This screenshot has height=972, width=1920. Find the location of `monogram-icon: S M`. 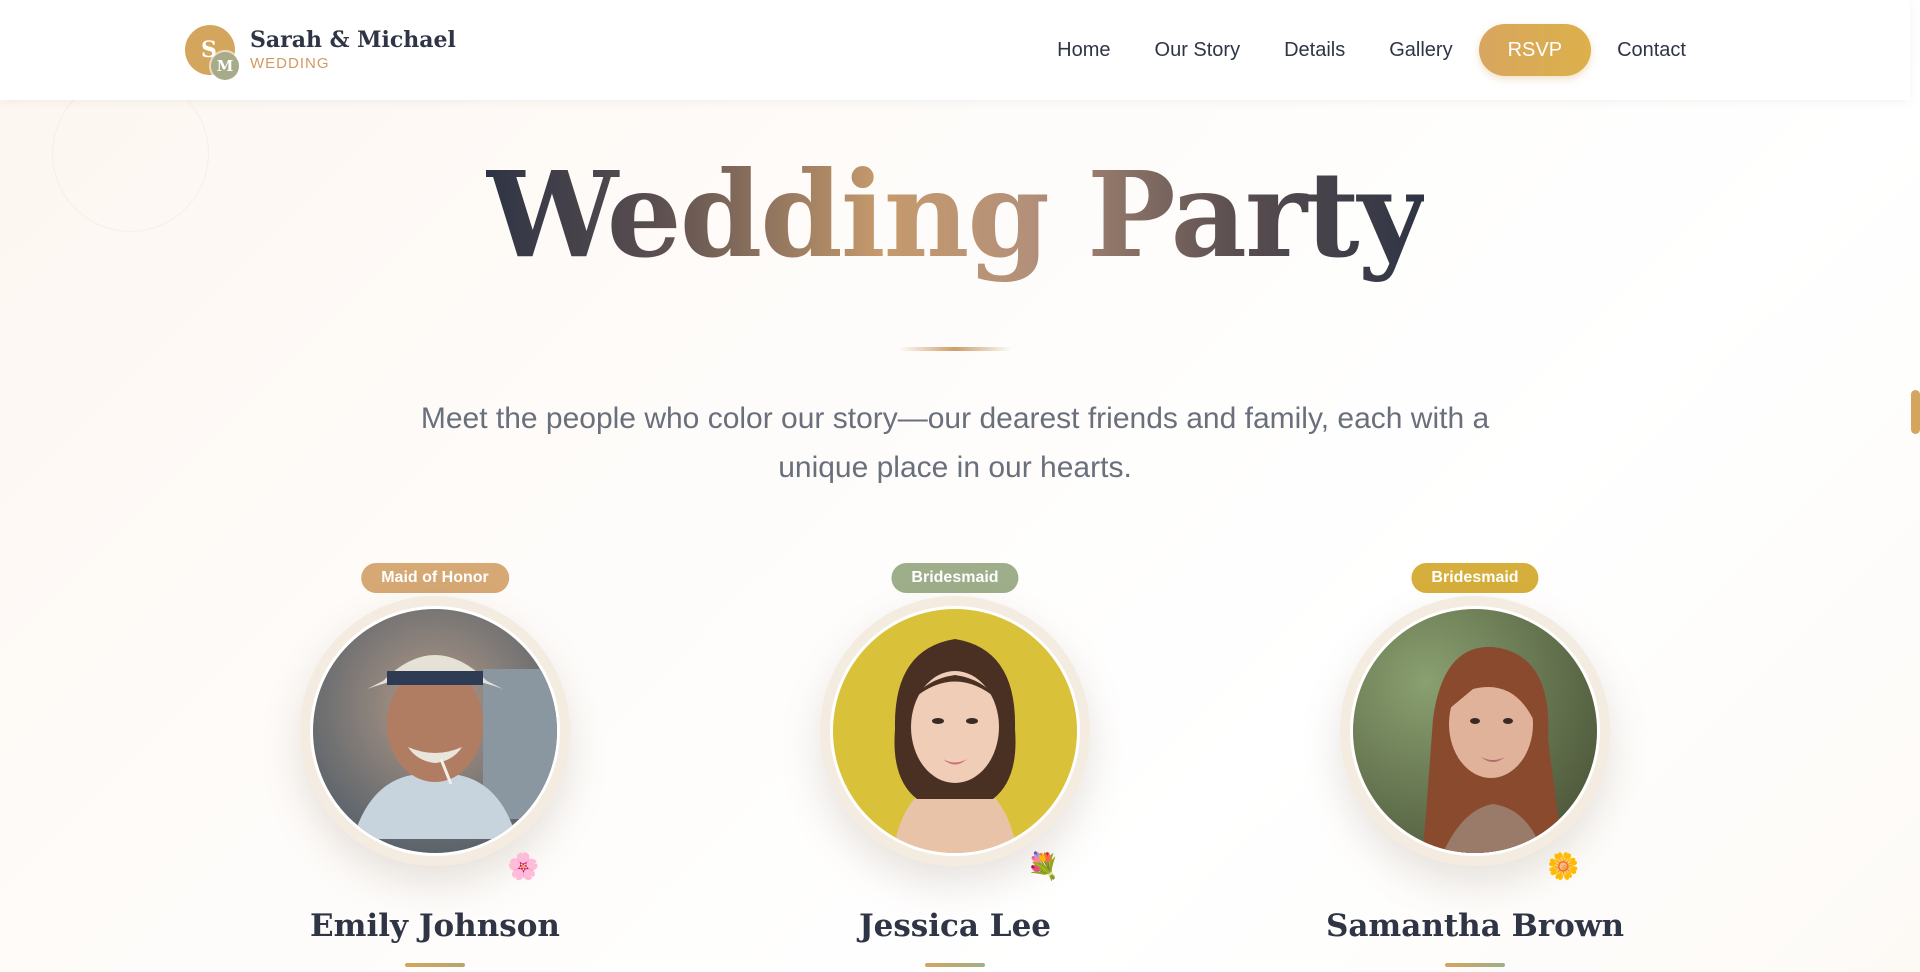

monogram-icon: S M is located at coordinates (212, 52).